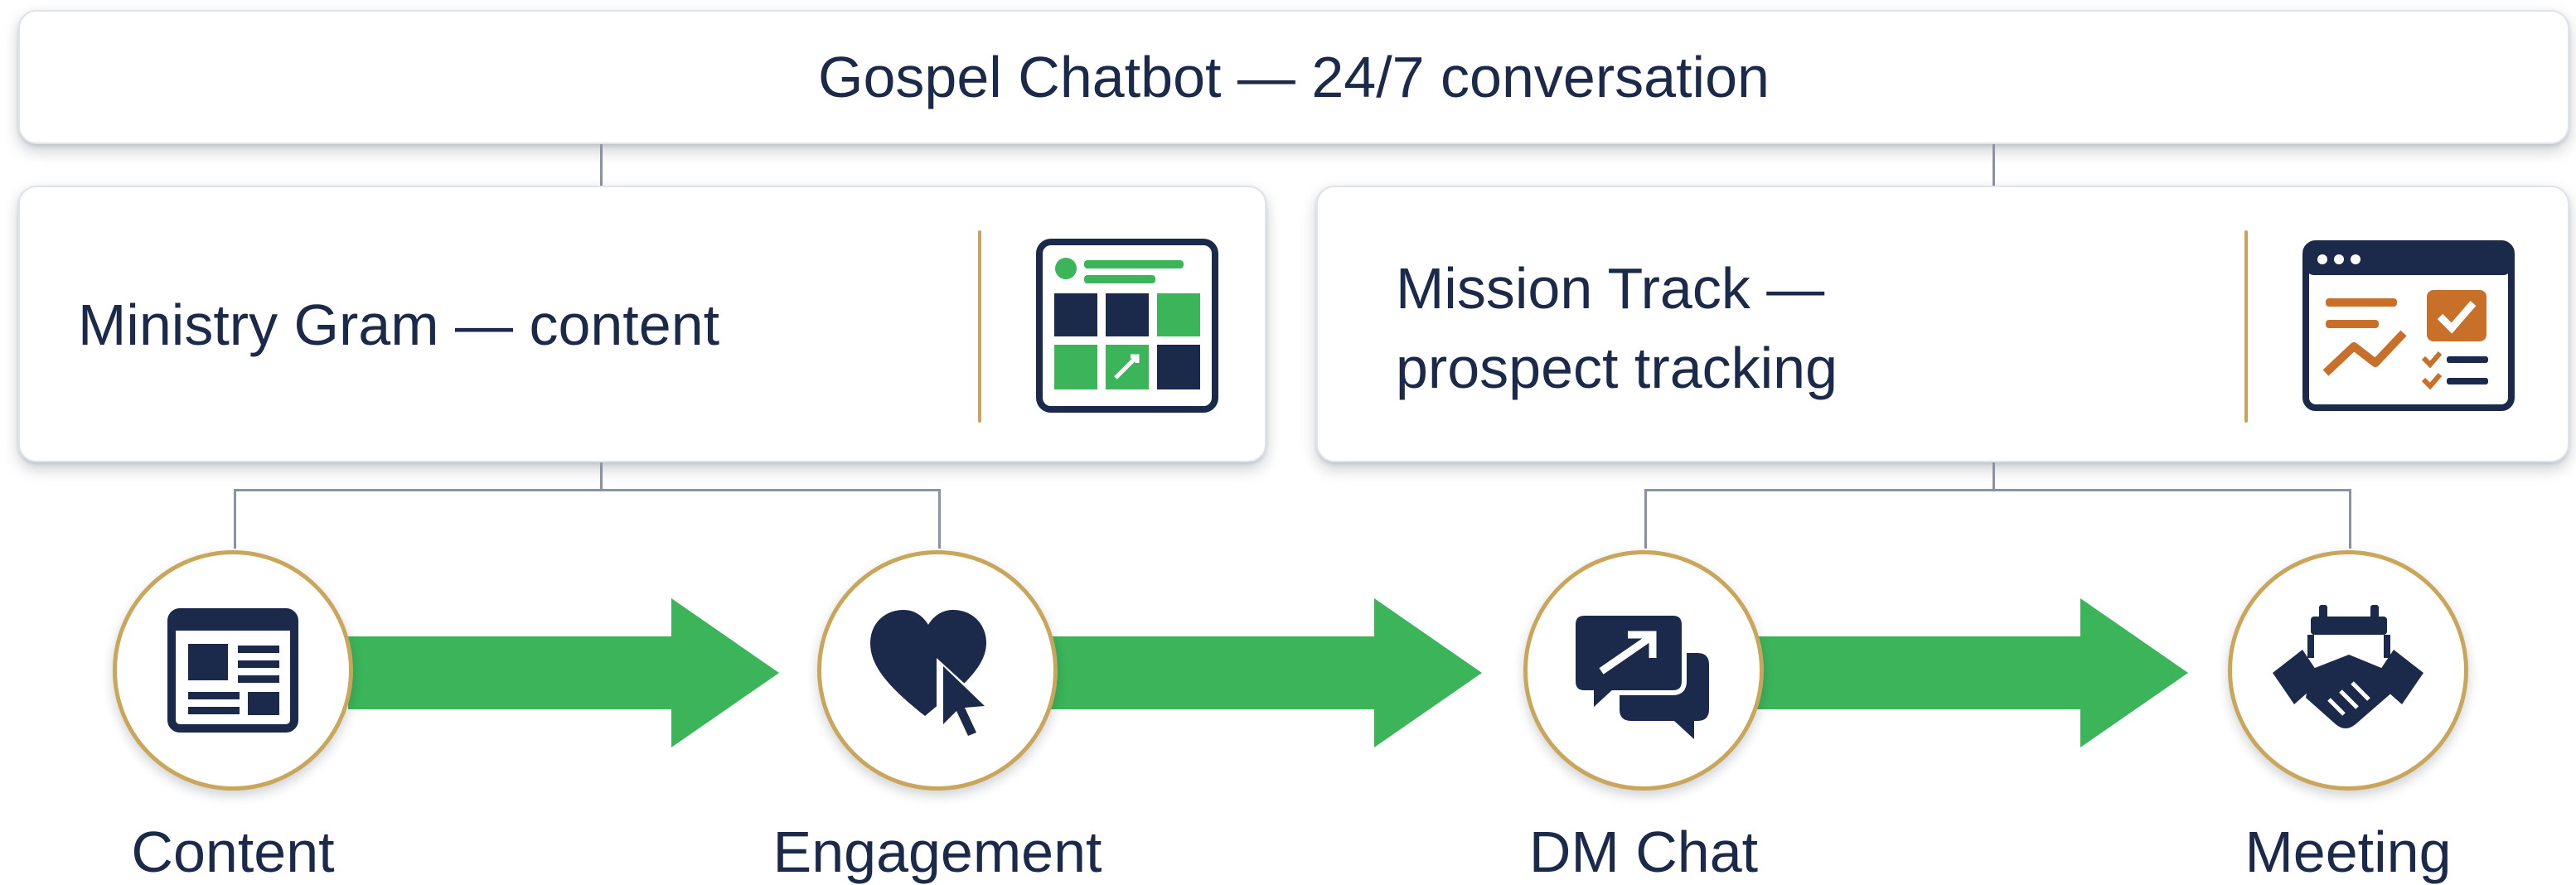 This screenshot has width=2576, height=885. I want to click on mission-track-divider, so click(2246, 326).